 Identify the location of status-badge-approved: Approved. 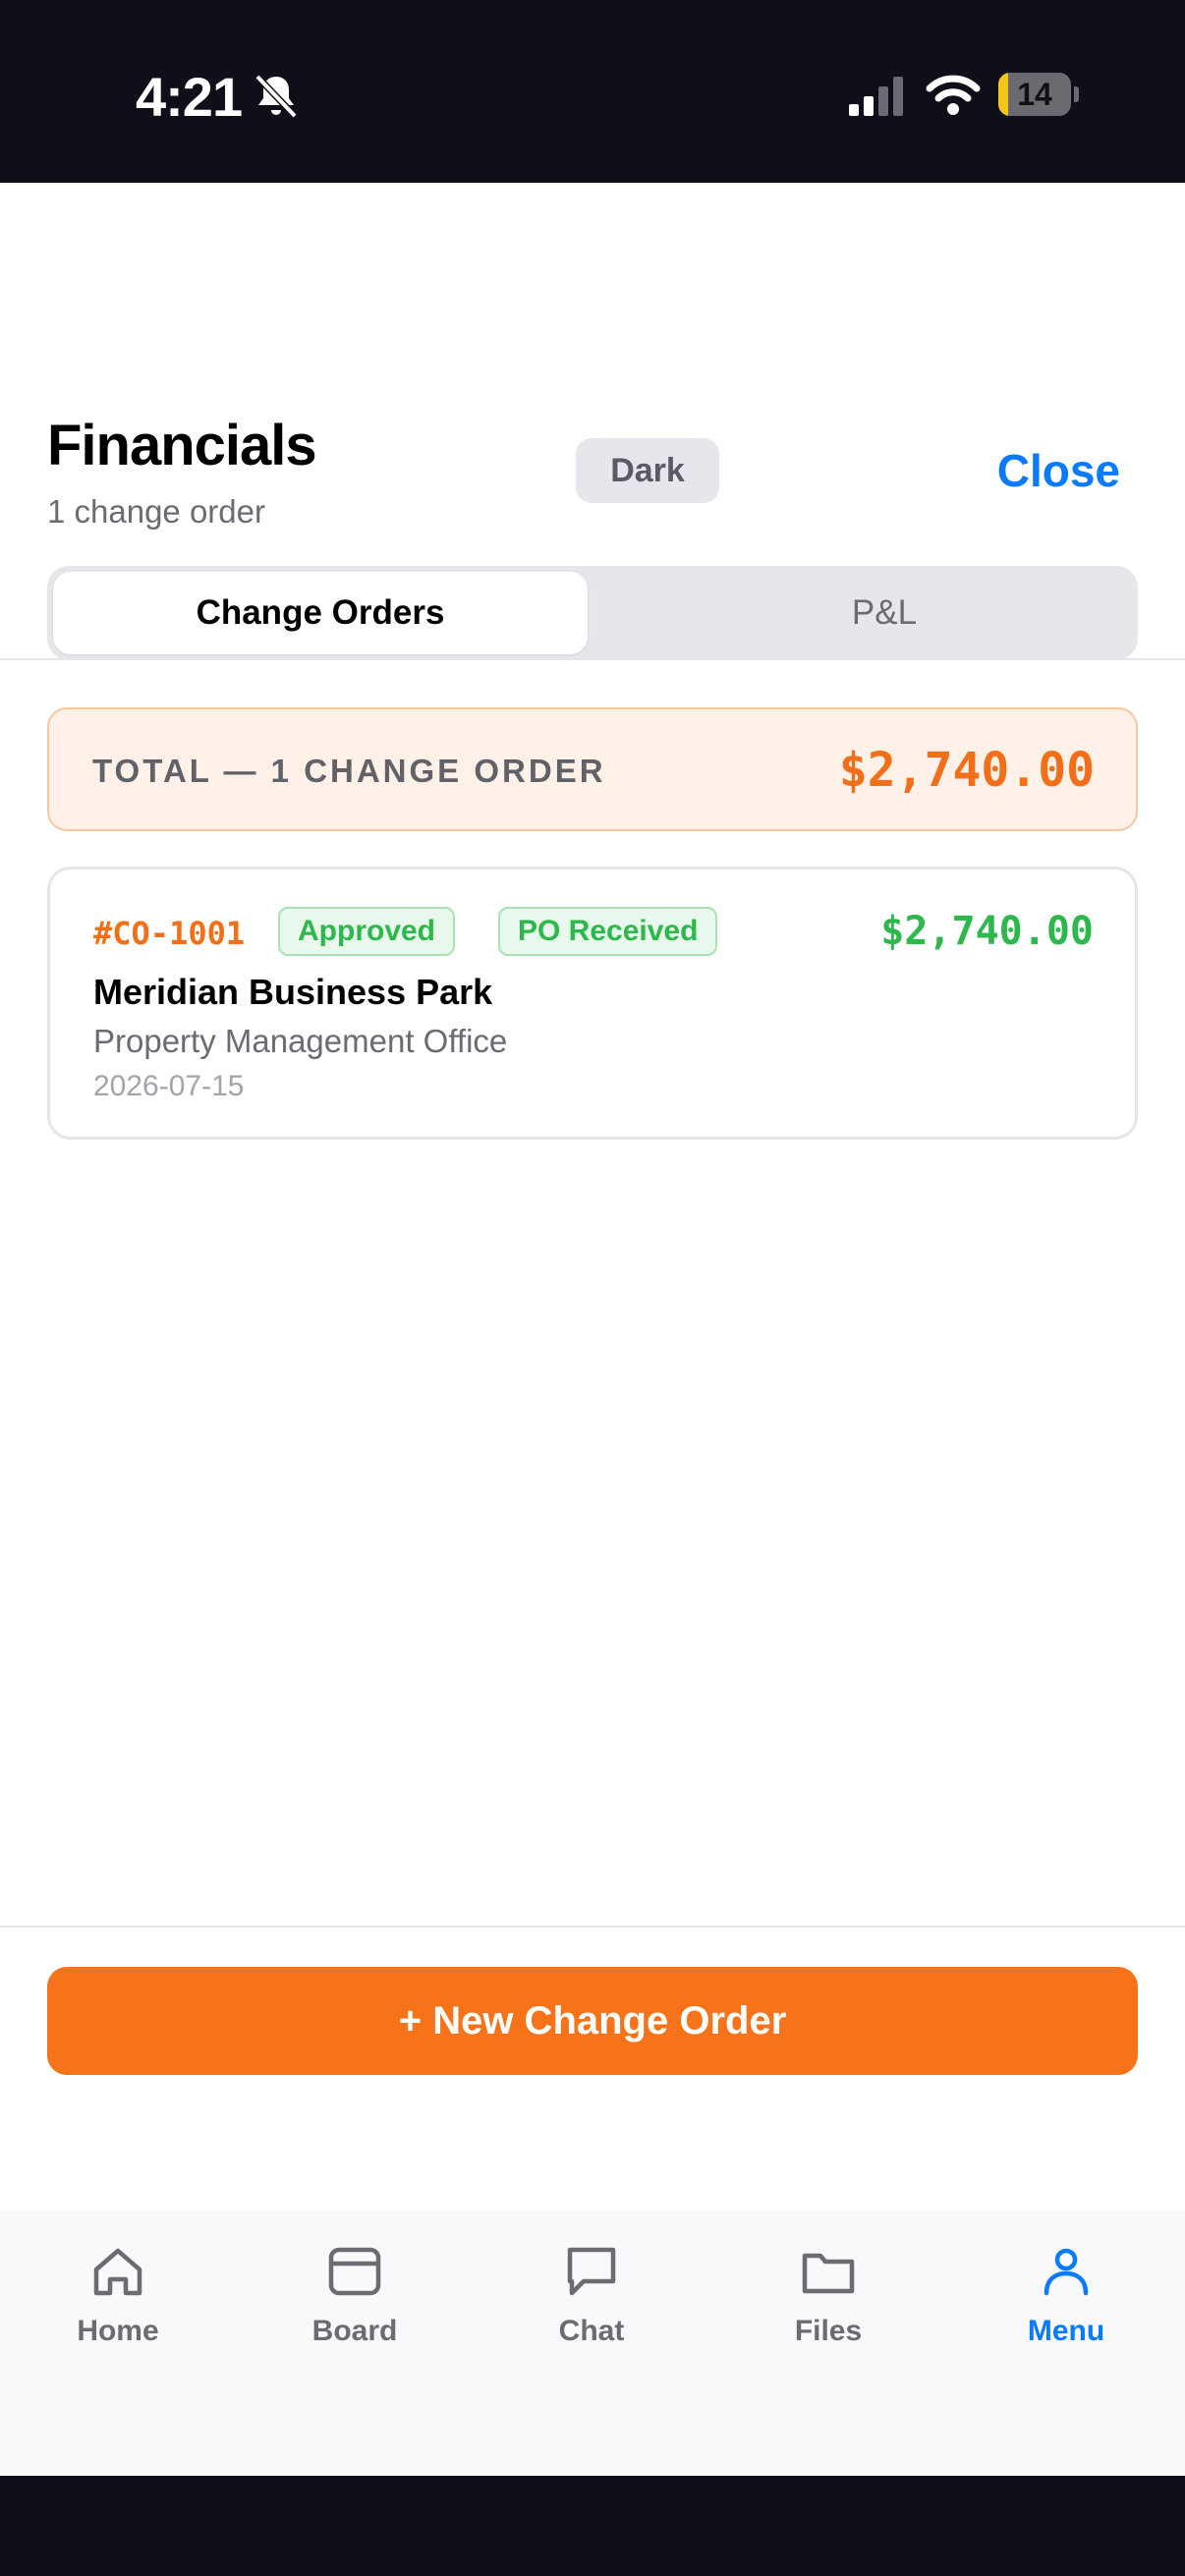
(367, 931).